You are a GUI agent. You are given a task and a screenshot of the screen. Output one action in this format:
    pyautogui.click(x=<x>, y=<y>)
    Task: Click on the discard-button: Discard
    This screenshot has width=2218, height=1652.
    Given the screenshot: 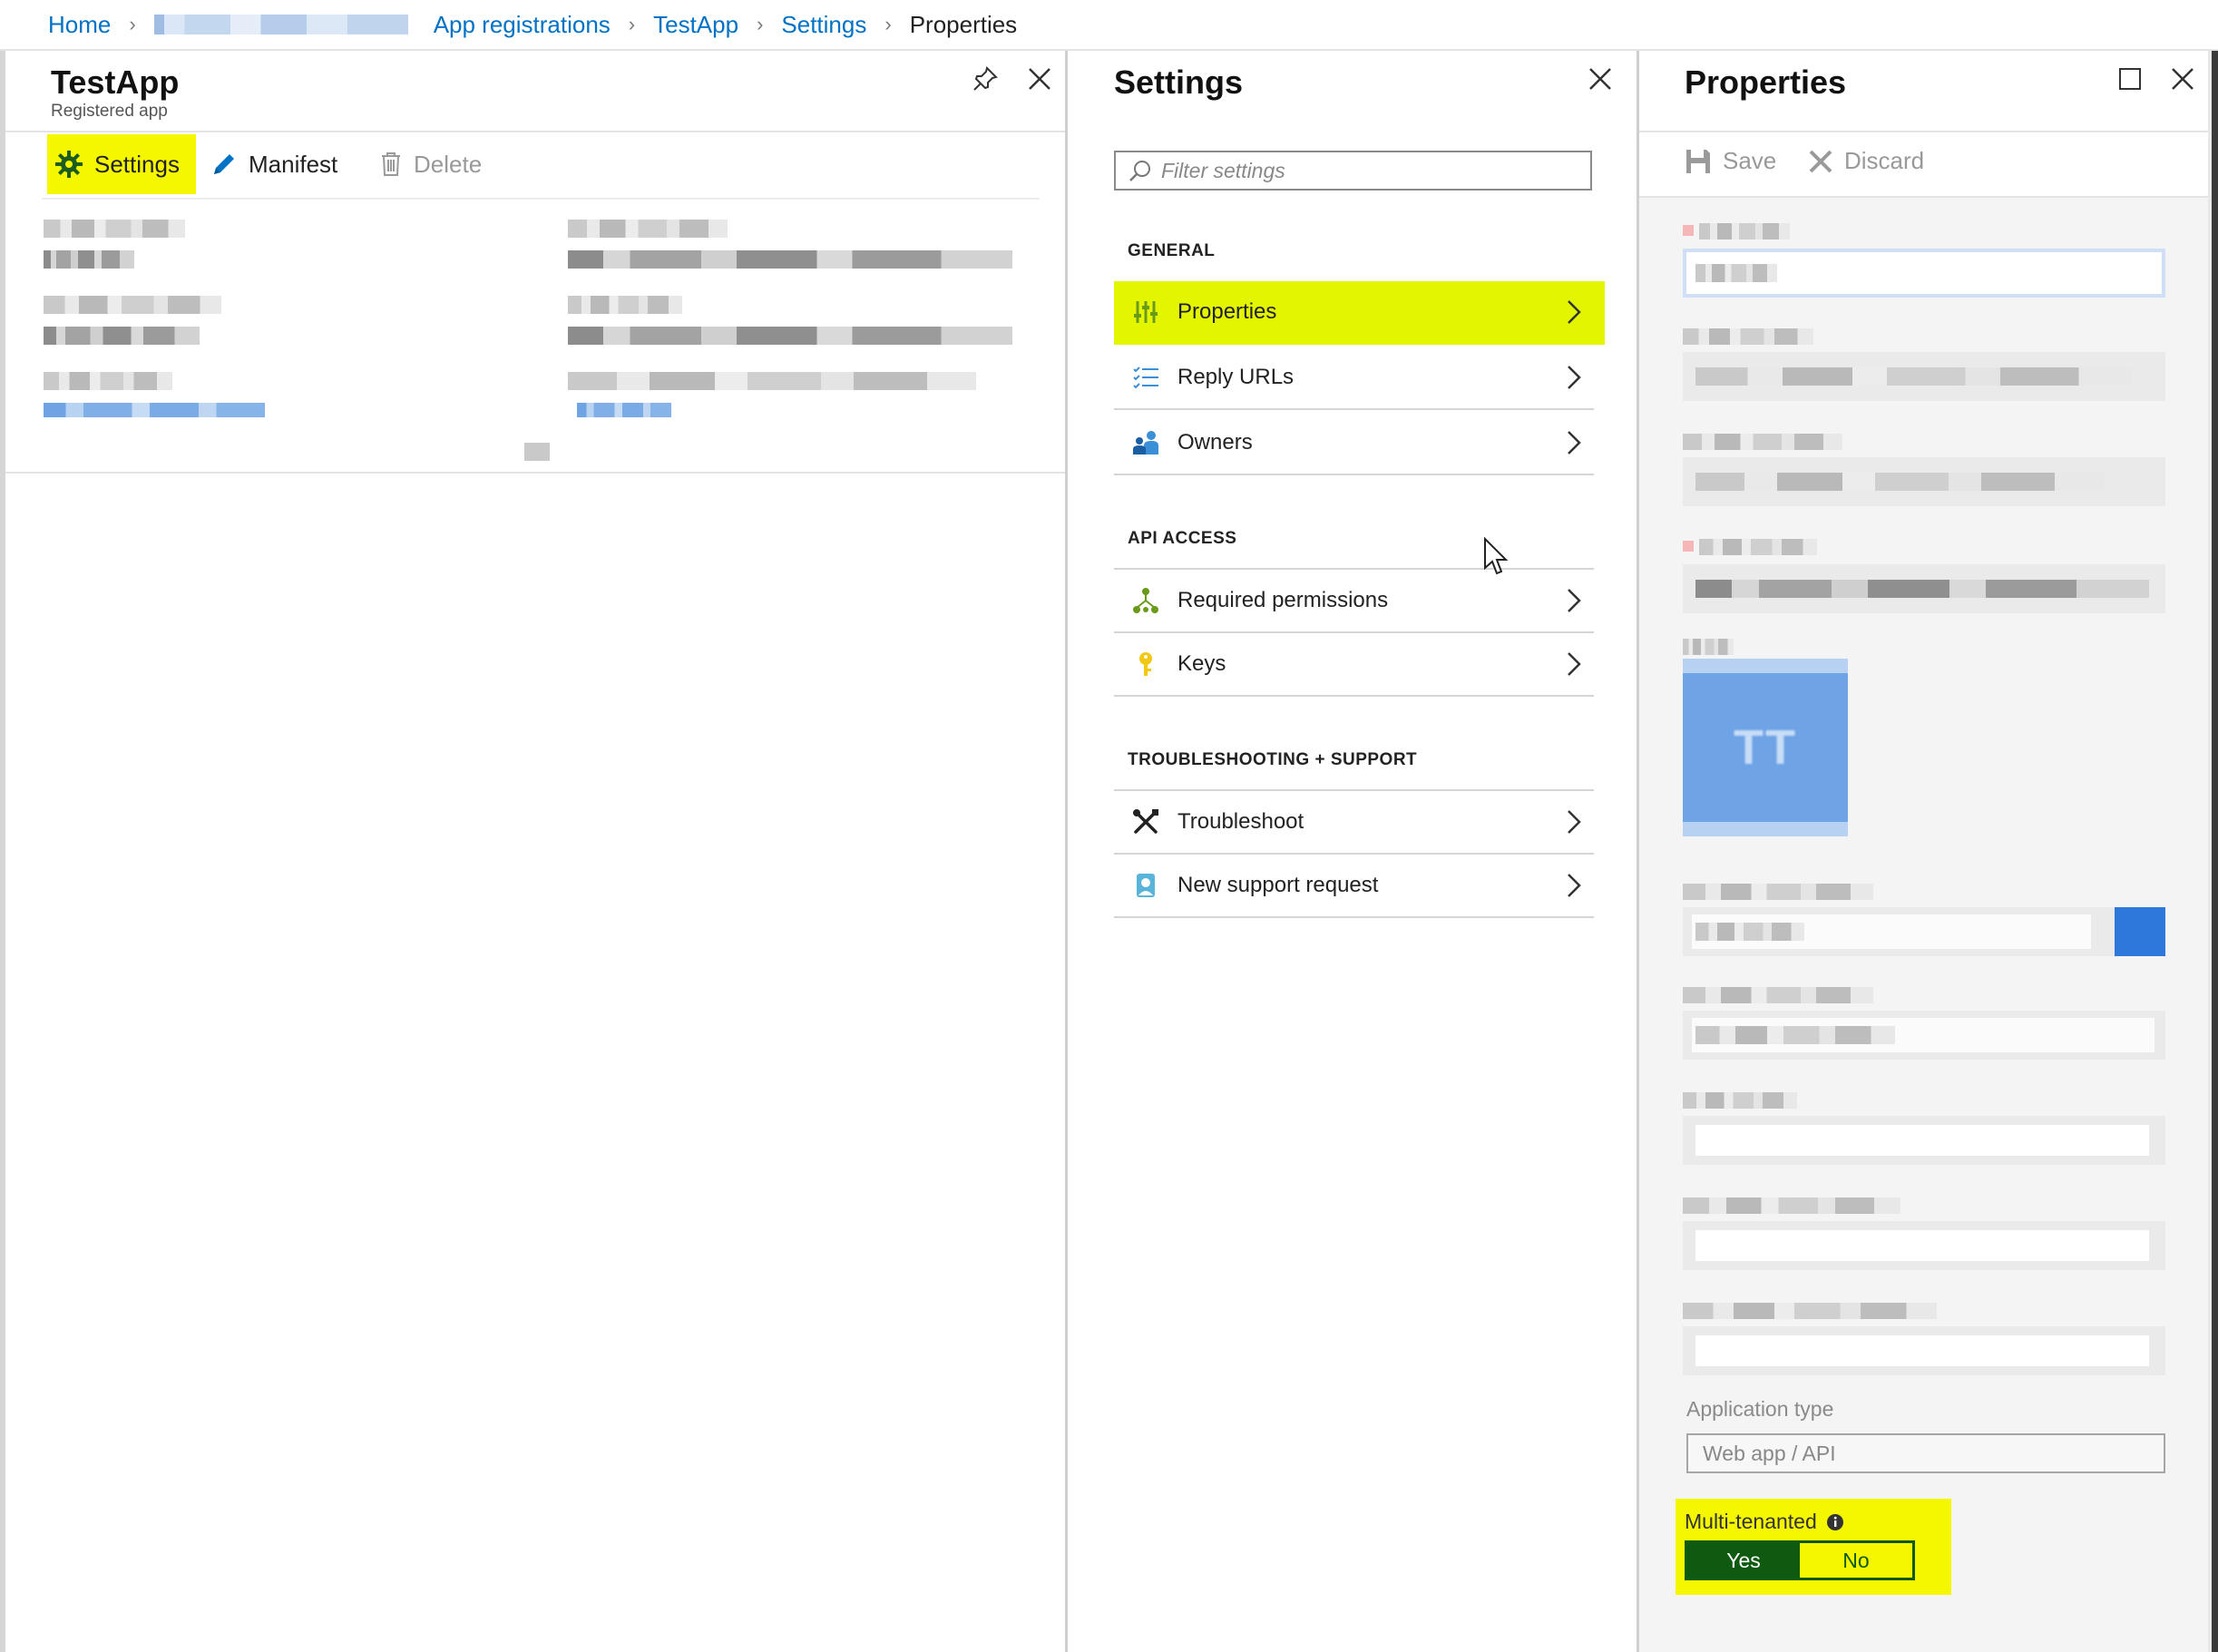 What is the action you would take?
    pyautogui.click(x=1866, y=161)
    